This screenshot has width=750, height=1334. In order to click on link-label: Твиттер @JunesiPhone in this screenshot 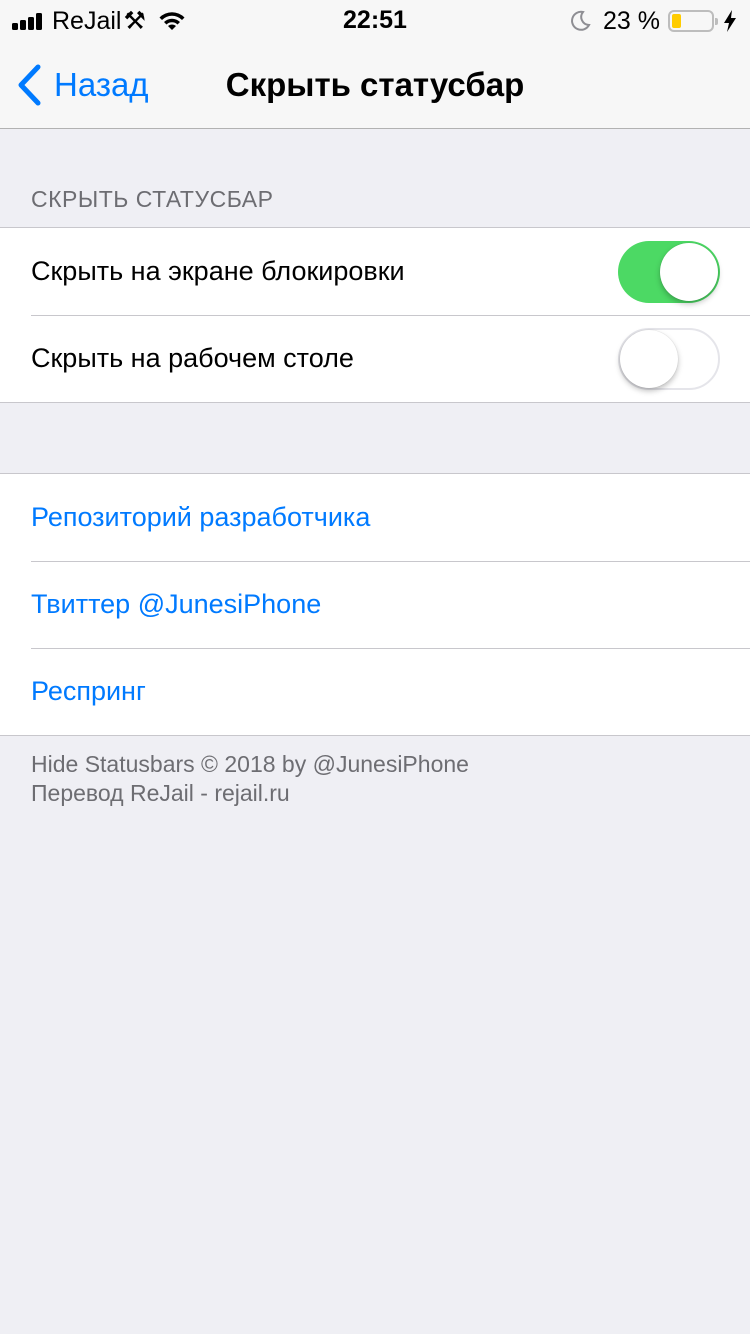, I will do `click(176, 604)`.